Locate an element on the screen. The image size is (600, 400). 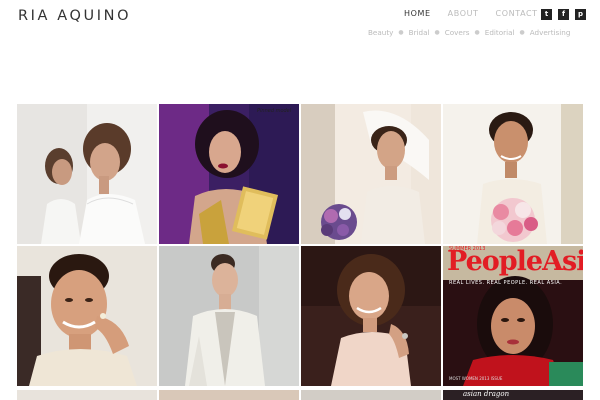
nav-about: ABOUT is located at coordinates (463, 13).